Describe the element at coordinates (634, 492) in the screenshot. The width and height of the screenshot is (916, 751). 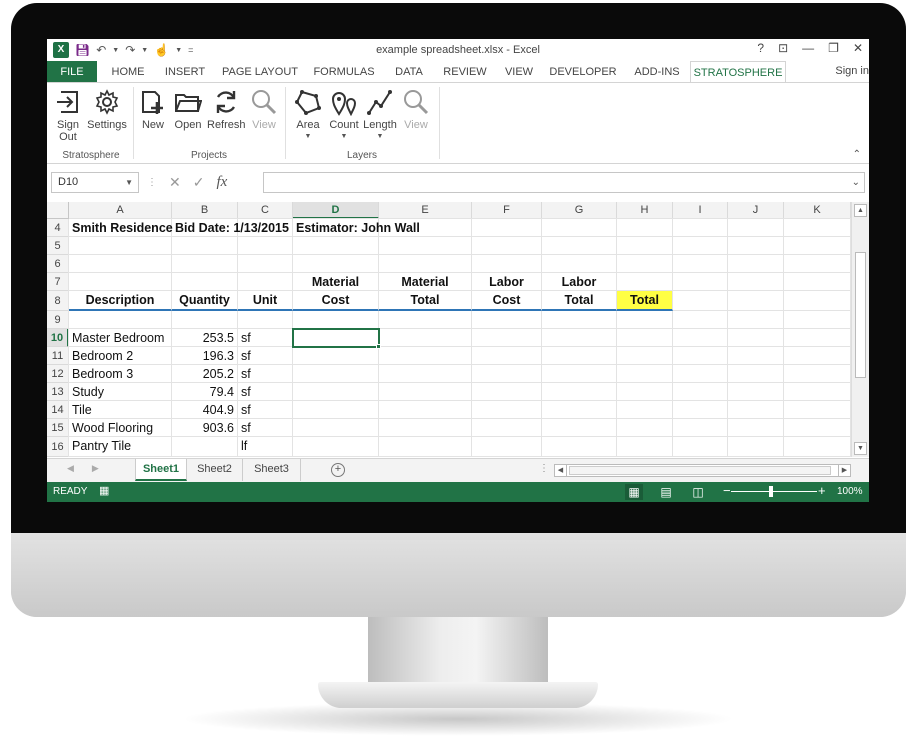
I see `normal-view-icon: ▦` at that location.